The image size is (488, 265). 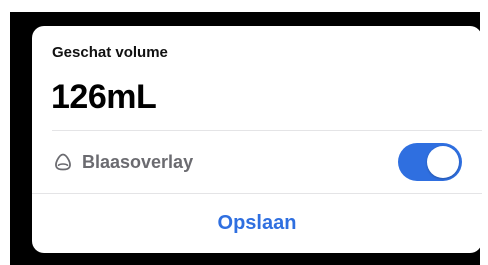 What do you see at coordinates (110, 52) in the screenshot?
I see `card-title: Geschat volume` at bounding box center [110, 52].